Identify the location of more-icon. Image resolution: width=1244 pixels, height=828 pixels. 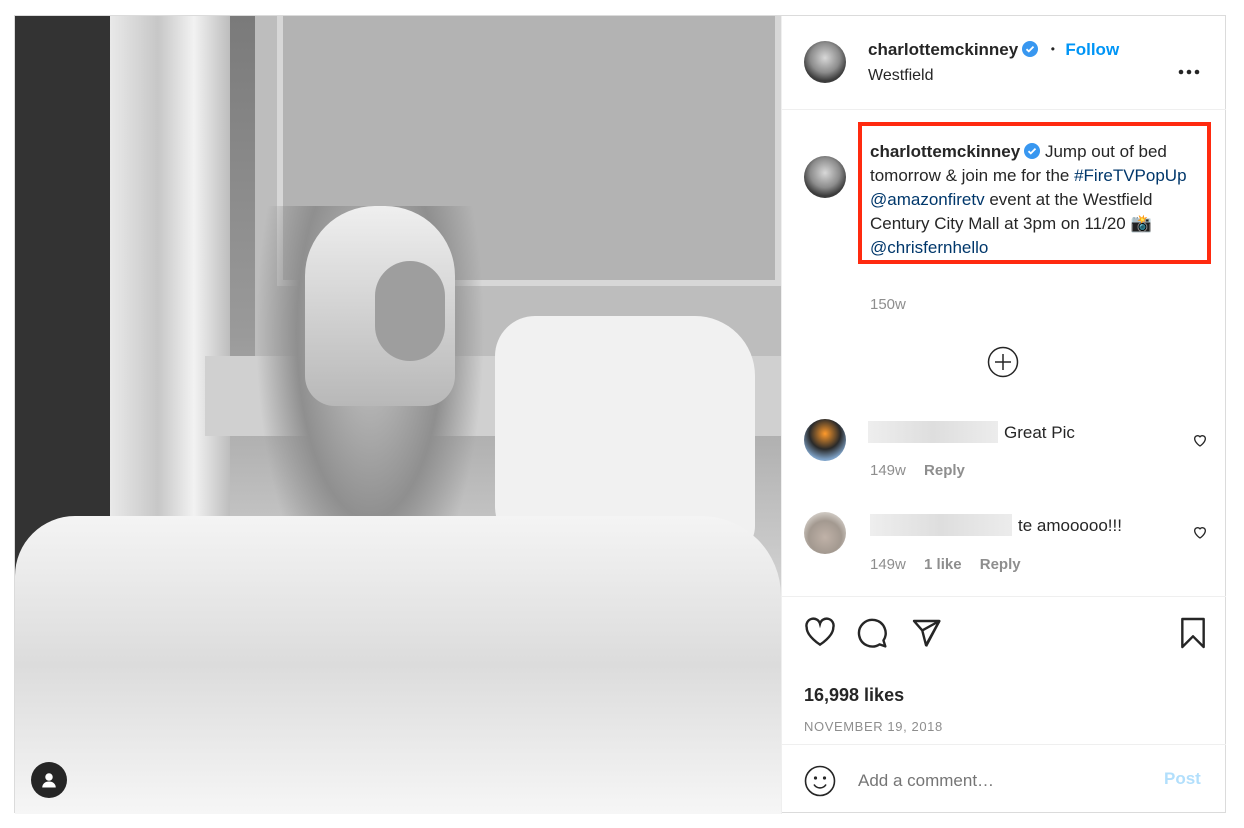
(1189, 71).